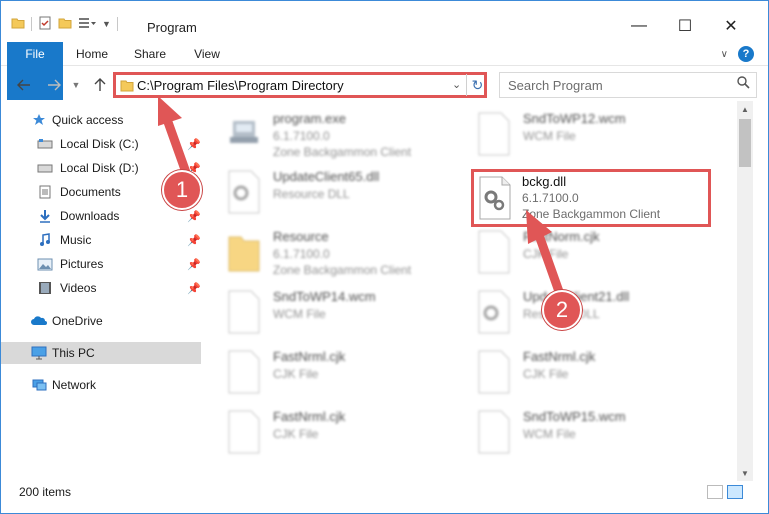 This screenshot has height=514, width=769. Describe the element at coordinates (591, 214) in the screenshot. I see `file-description: Zone Backgammon Client` at that location.